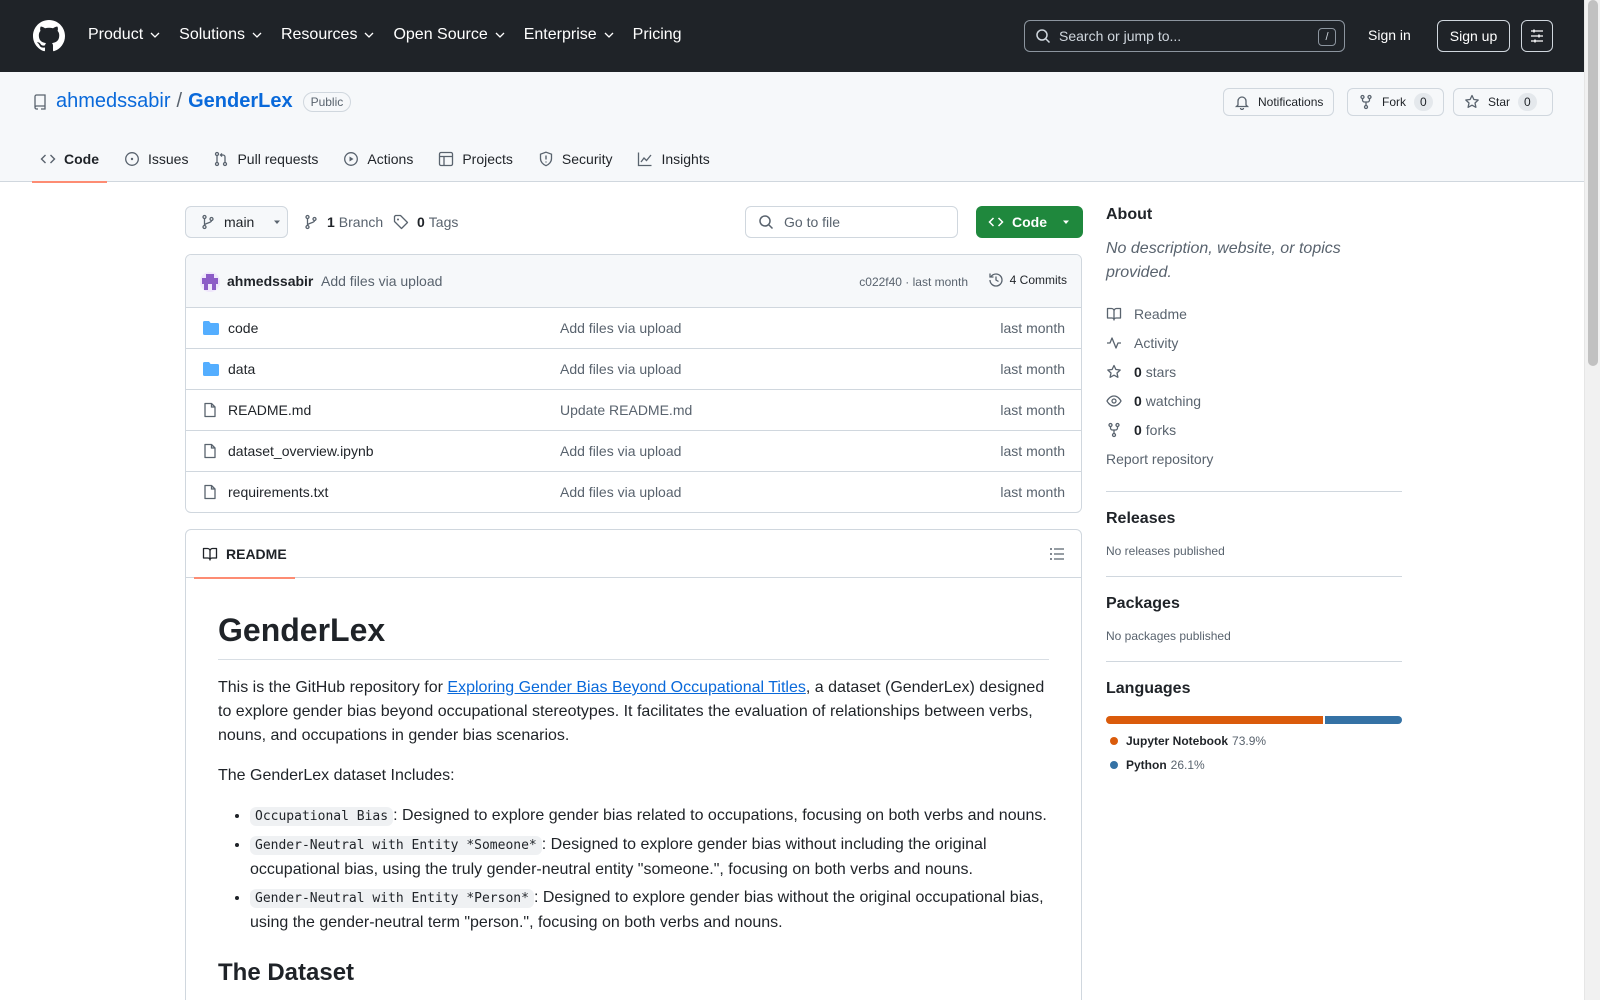  What do you see at coordinates (1363, 720) in the screenshot?
I see `language-bar-segment-python` at bounding box center [1363, 720].